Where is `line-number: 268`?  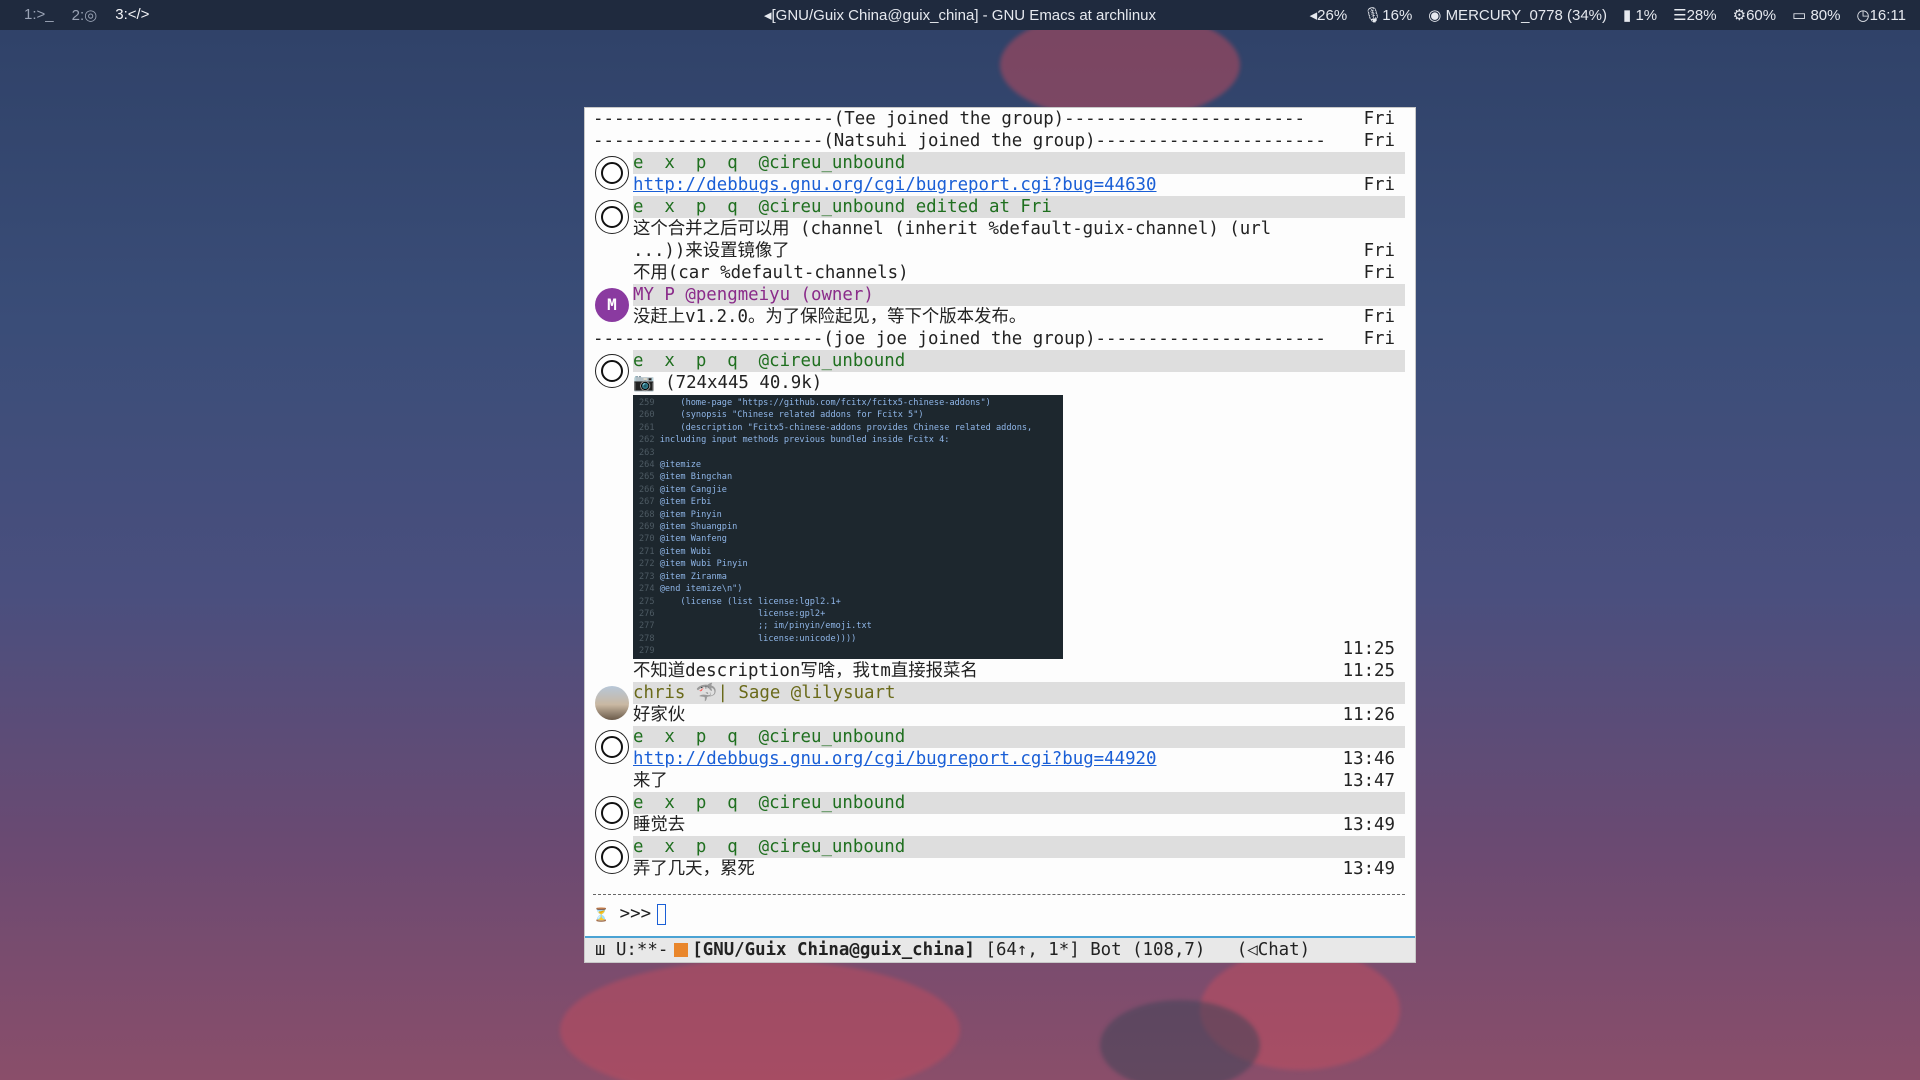
line-number: 268 is located at coordinates (649, 514).